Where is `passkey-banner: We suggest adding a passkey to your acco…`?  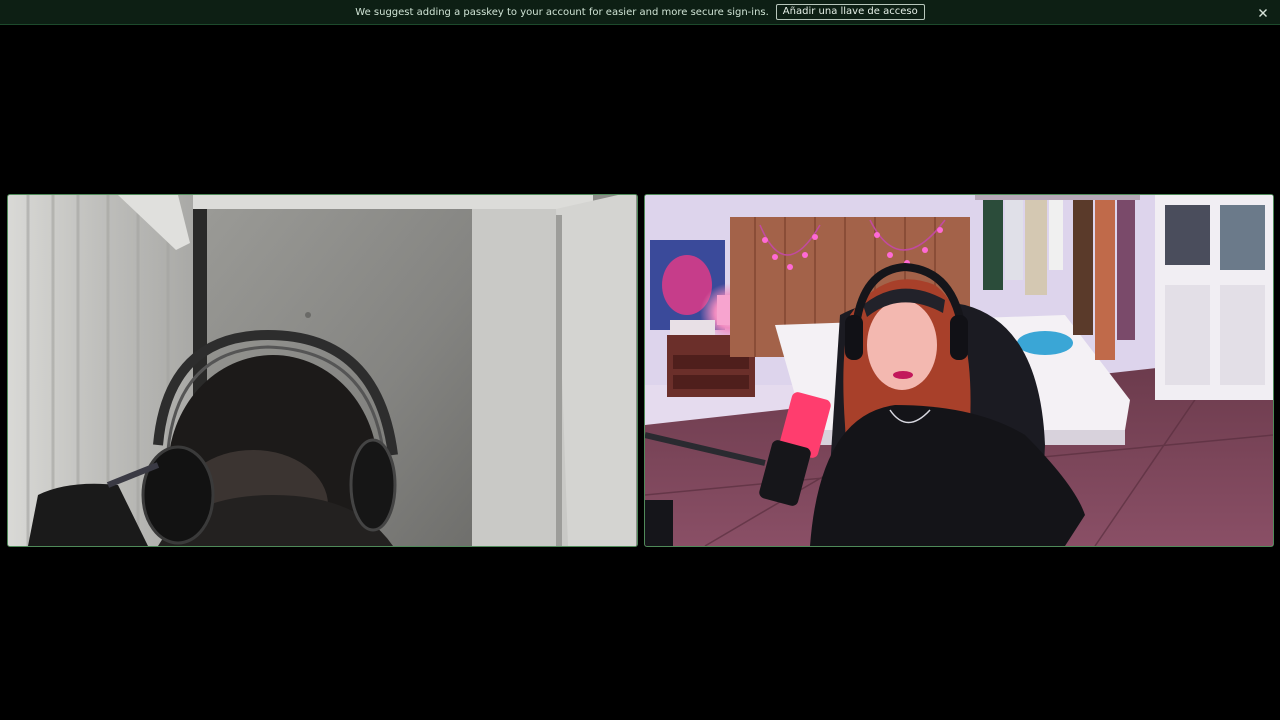 passkey-banner: We suggest adding a passkey to your acco… is located at coordinates (640, 12).